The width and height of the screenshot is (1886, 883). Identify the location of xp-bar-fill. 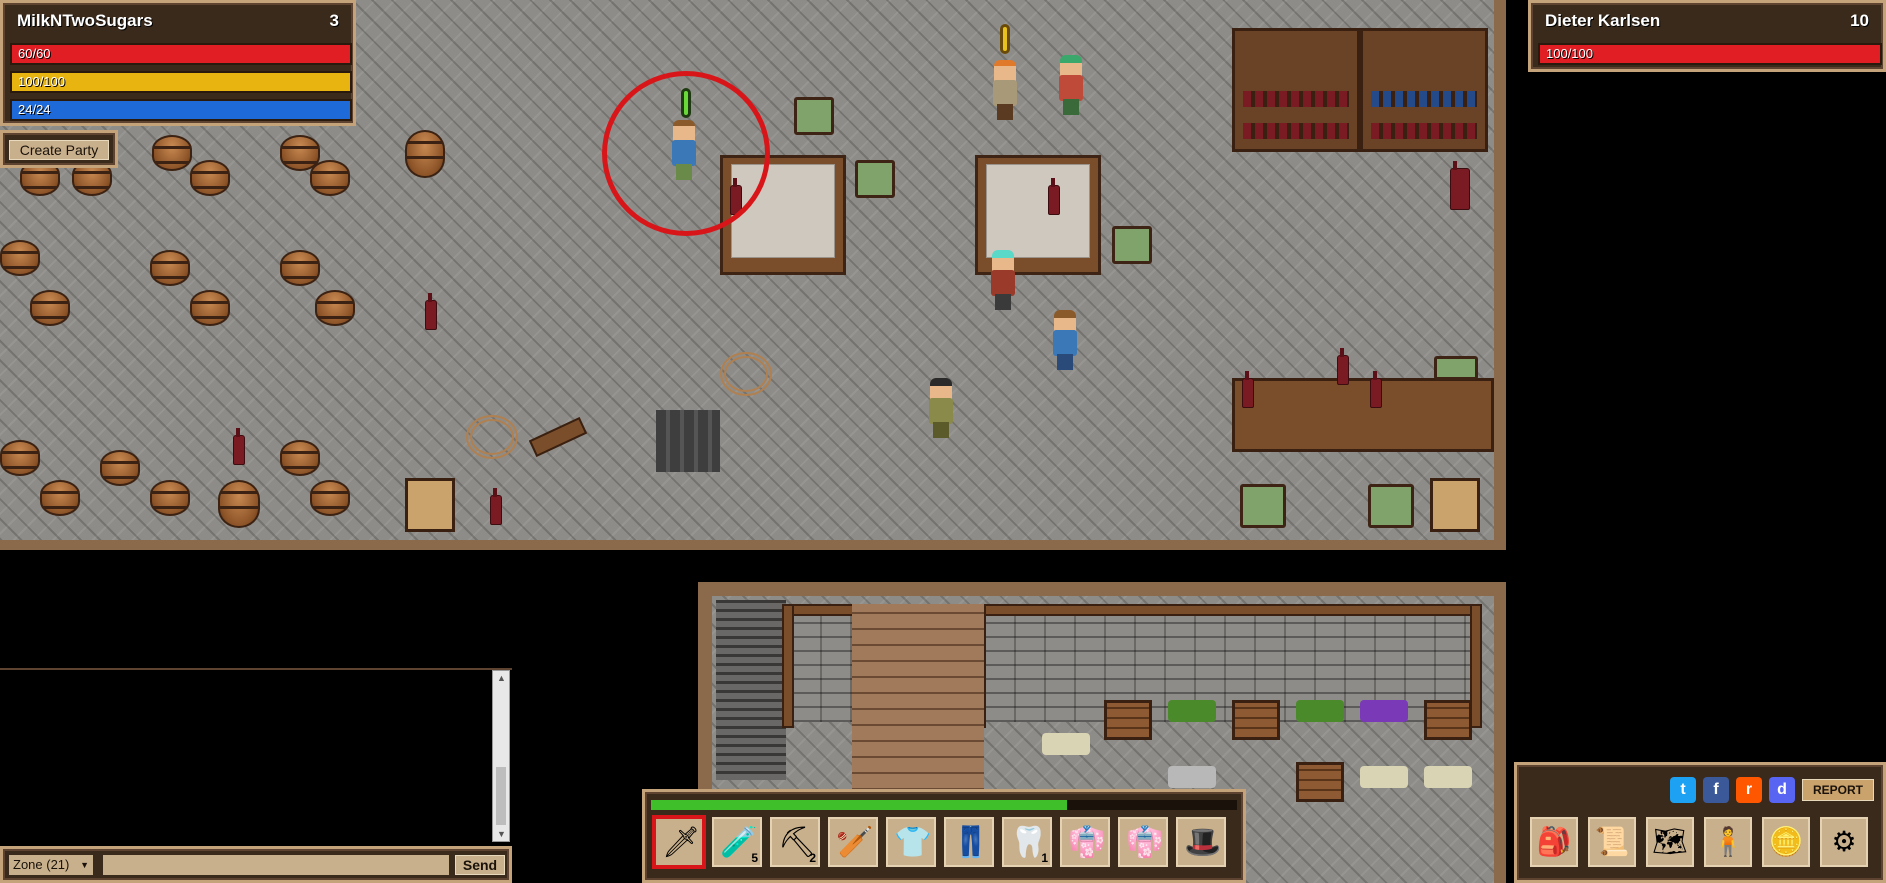
(859, 805).